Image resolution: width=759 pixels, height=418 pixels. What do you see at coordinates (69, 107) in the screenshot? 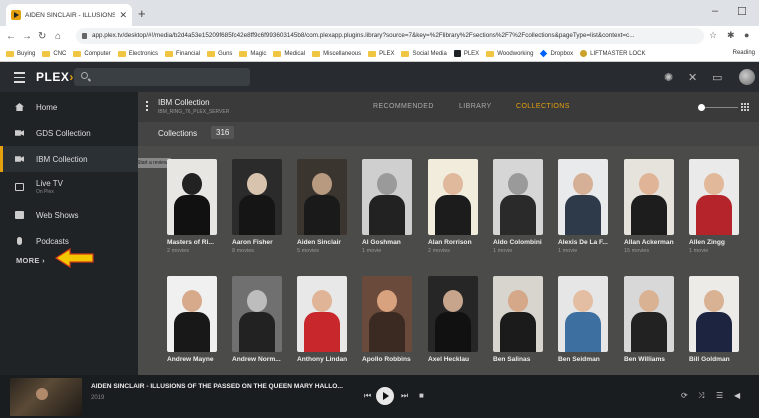
I see `sidebar-item-home: Home` at bounding box center [69, 107].